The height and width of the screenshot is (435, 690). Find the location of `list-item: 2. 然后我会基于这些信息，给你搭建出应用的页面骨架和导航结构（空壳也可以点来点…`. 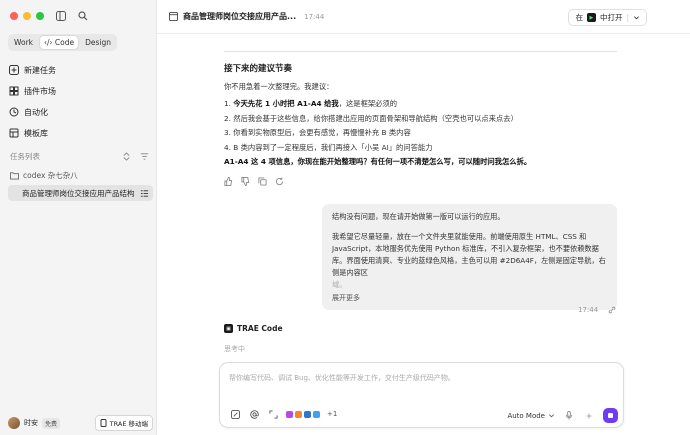

list-item: 2. 然后我会基于这些信息，给你搭建出应用的页面骨架和导航结构（空壳也可以点来点… is located at coordinates (424, 119).